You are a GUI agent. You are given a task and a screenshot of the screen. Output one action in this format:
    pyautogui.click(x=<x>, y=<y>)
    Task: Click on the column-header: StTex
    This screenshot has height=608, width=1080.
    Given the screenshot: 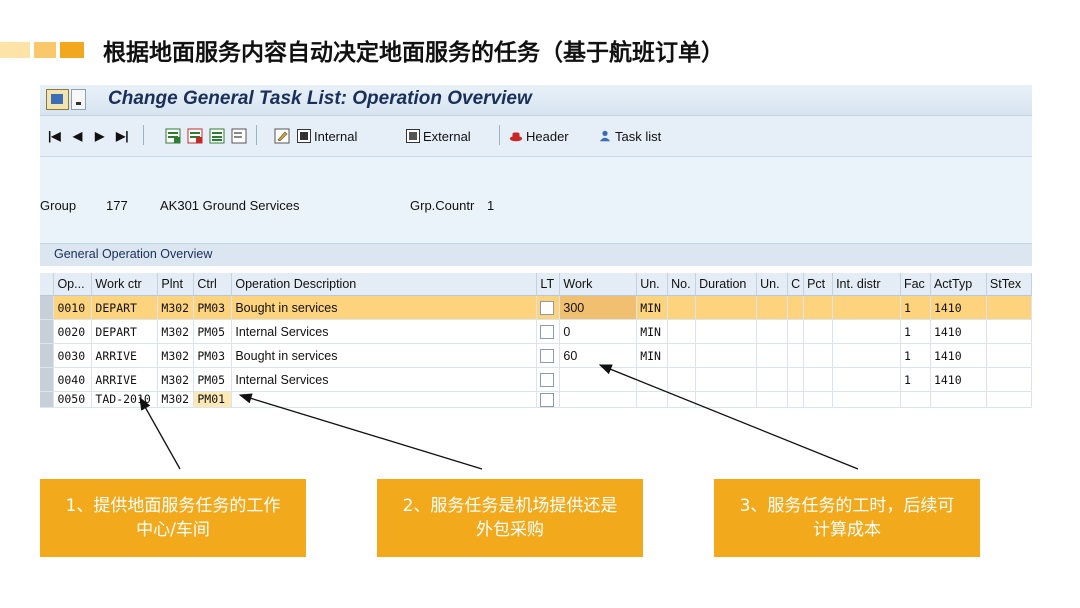 What is the action you would take?
    pyautogui.click(x=1009, y=284)
    